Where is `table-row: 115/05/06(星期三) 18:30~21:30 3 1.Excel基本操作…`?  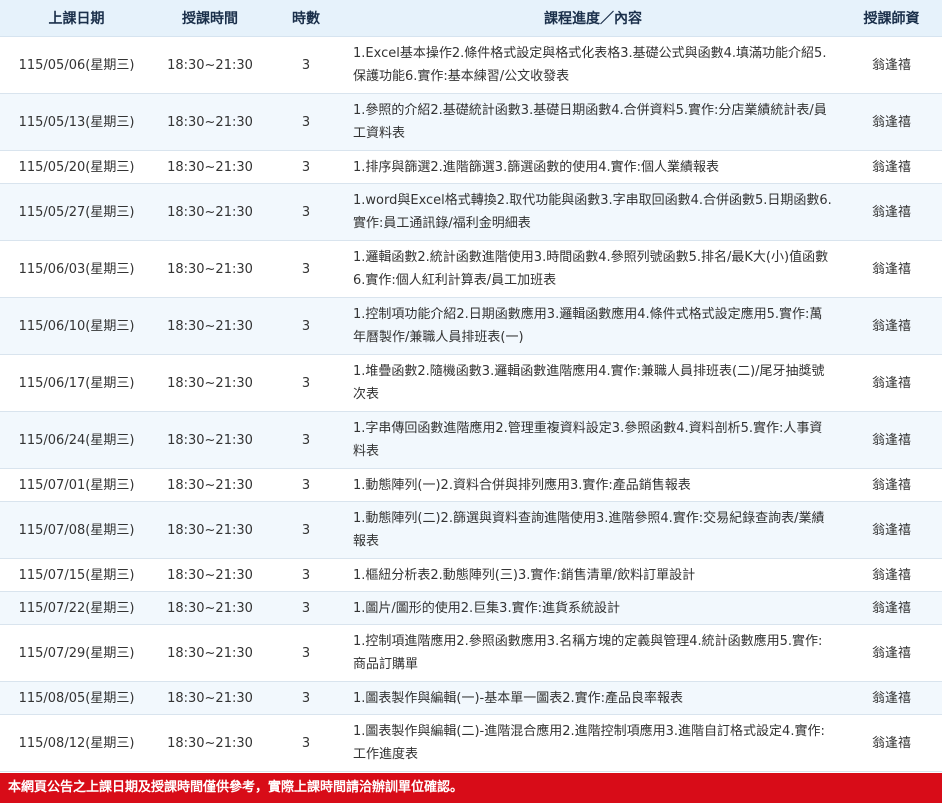
table-row: 115/05/06(星期三) 18:30~21:30 3 1.Excel基本操作… is located at coordinates (471, 65).